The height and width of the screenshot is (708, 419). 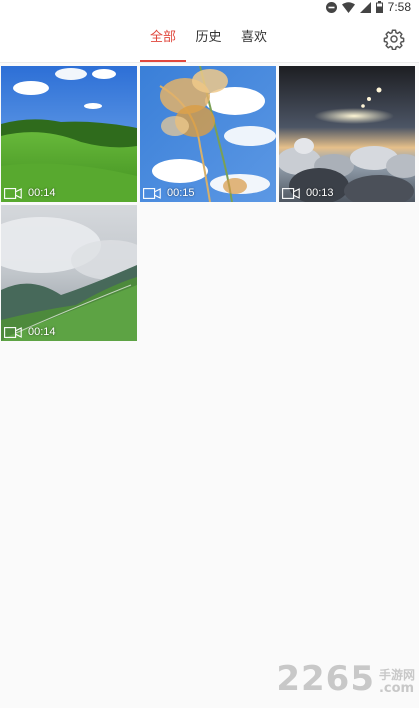 I want to click on watermark-cn-text: 手游网, so click(x=396, y=675).